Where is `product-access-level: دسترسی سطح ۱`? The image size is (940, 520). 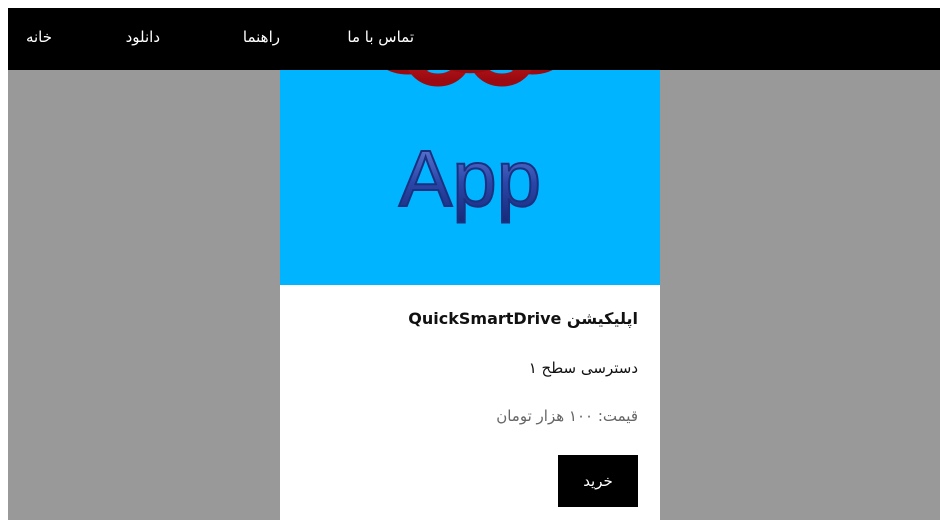
product-access-level: دسترسی سطح ۱ is located at coordinates (583, 368).